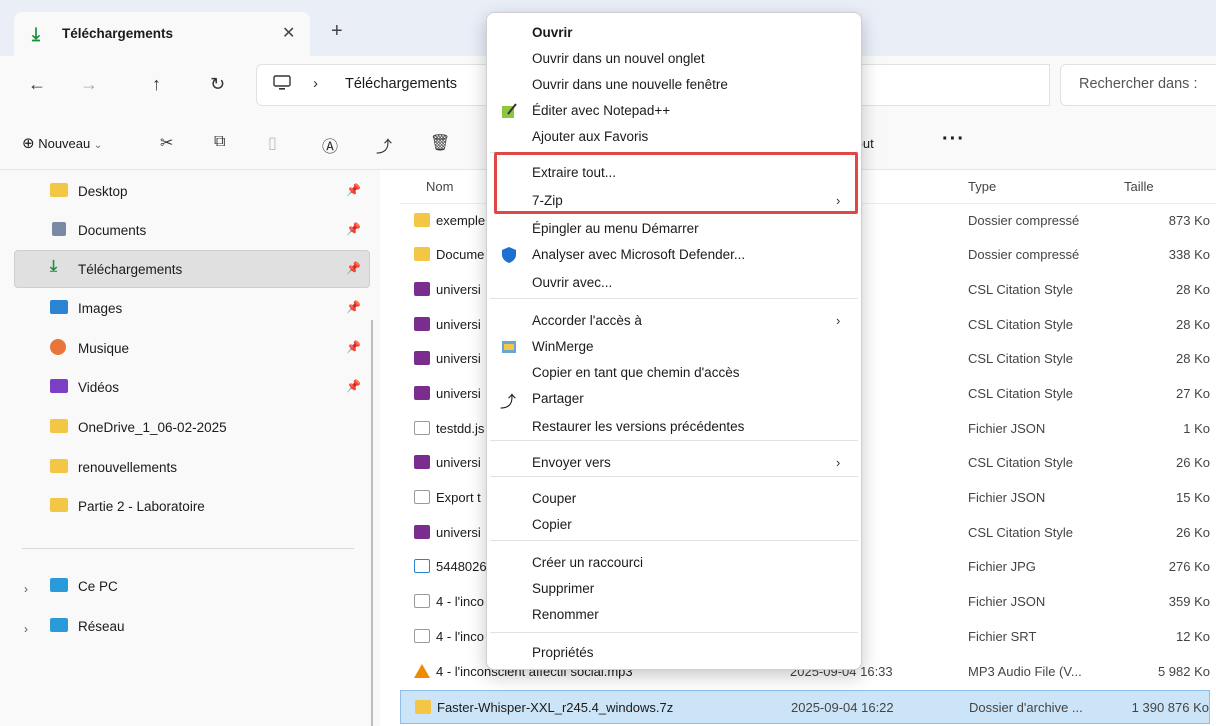  I want to click on copy-icon: ⧉, so click(219, 142).